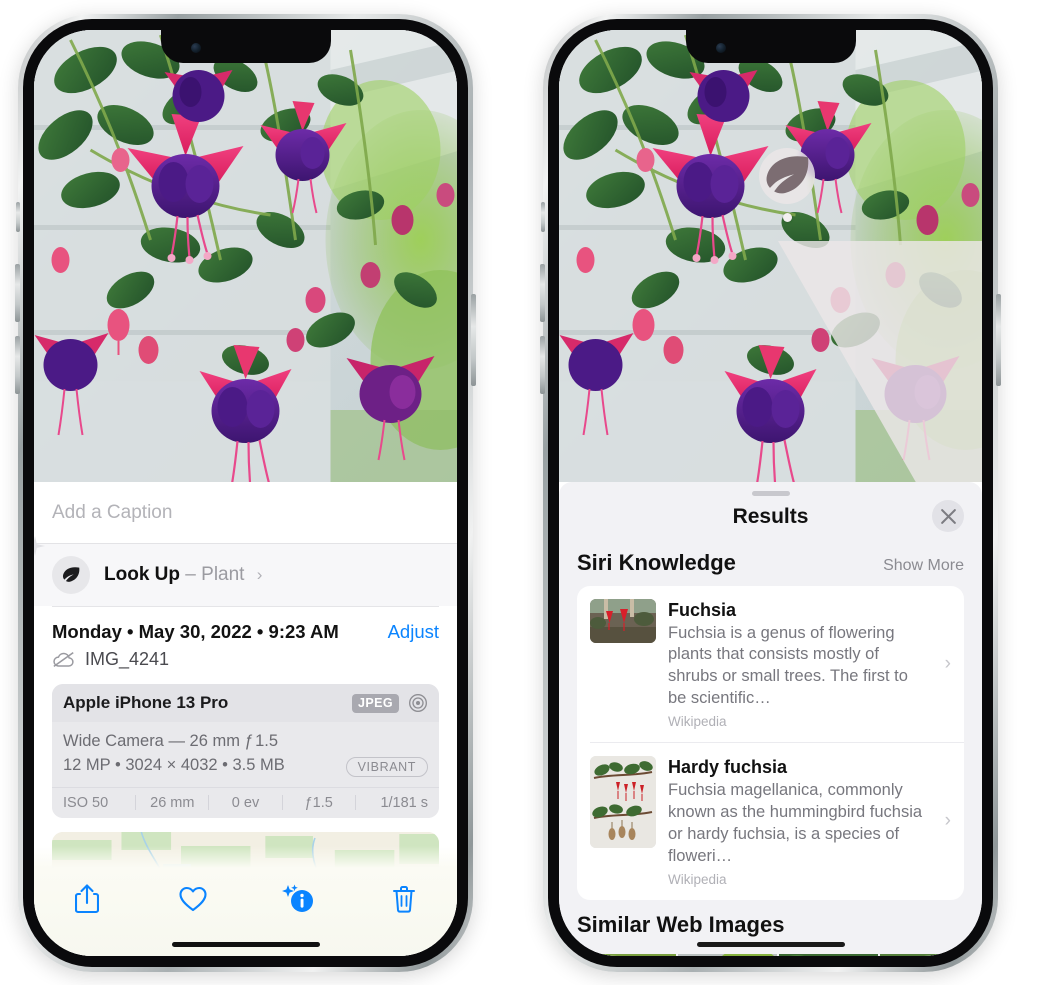 The image size is (1055, 985). I want to click on filename-row: IMG_4241, so click(245, 659).